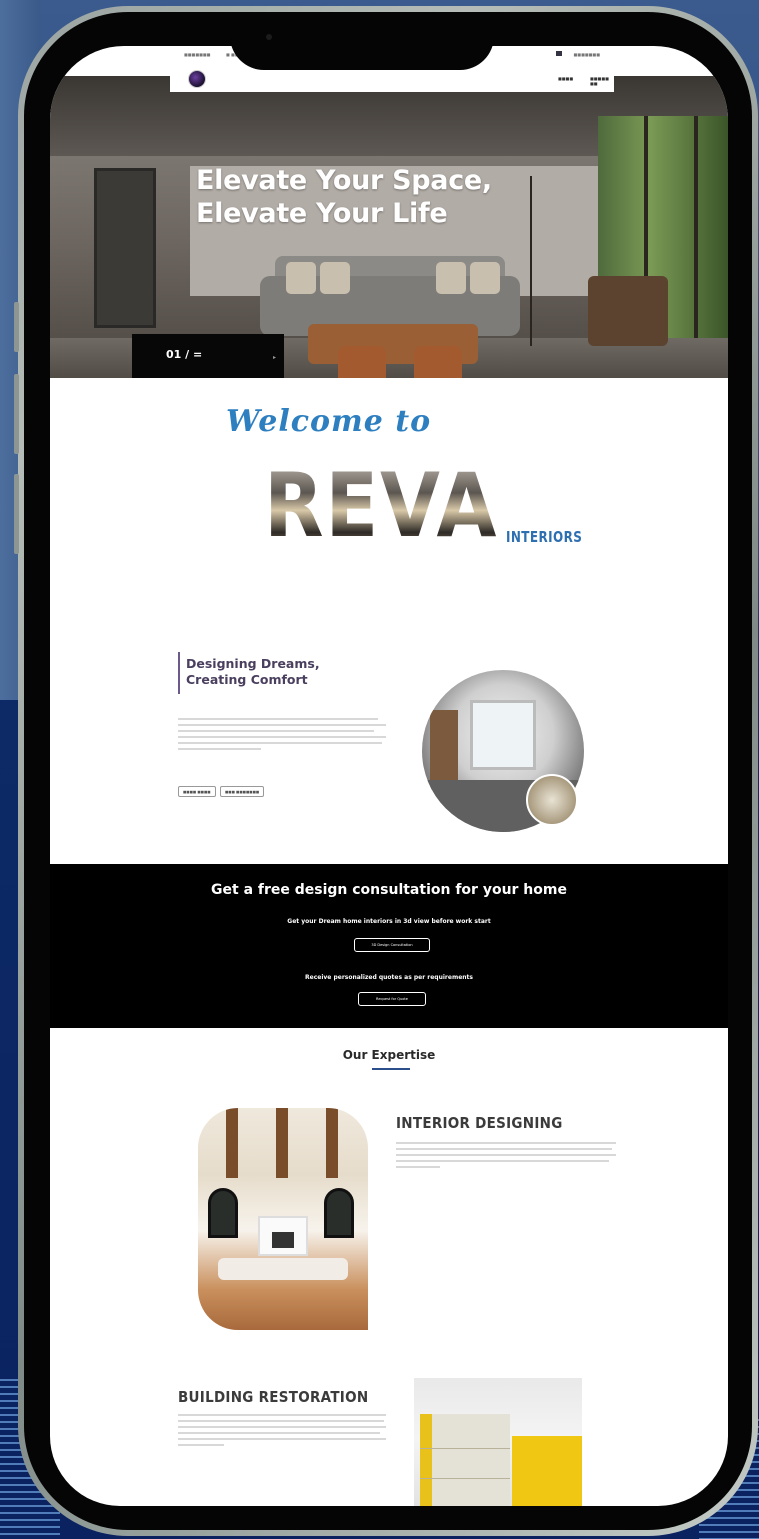  Describe the element at coordinates (179, 673) in the screenshot. I see `accent-bar` at that location.